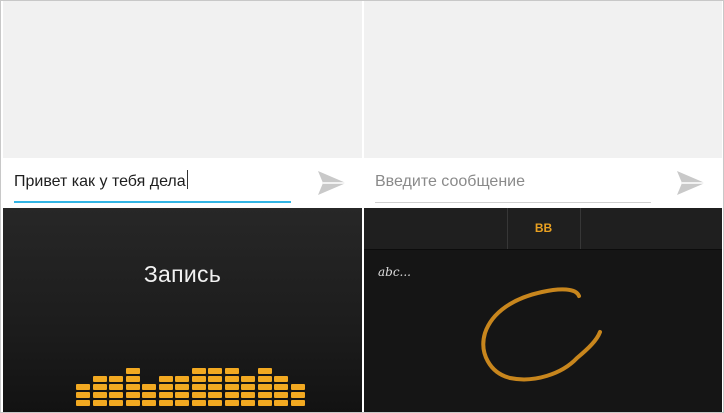 This screenshot has height=413, width=724. Describe the element at coordinates (543, 183) in the screenshot. I see `message-compose-bar: Введите сообщение` at that location.